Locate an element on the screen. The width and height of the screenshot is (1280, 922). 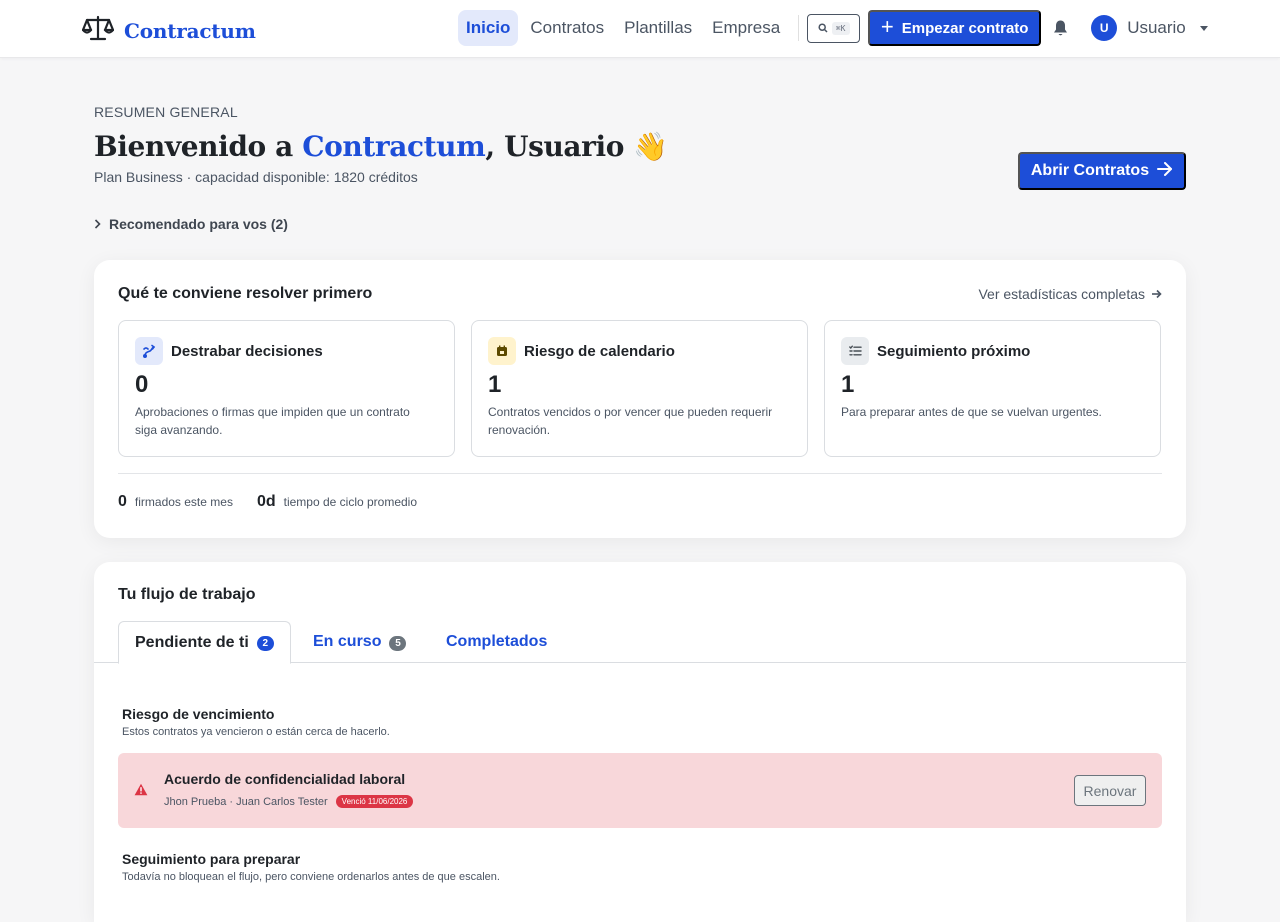
recommended-toggle: Recomendado para vos (2) is located at coordinates (191, 224).